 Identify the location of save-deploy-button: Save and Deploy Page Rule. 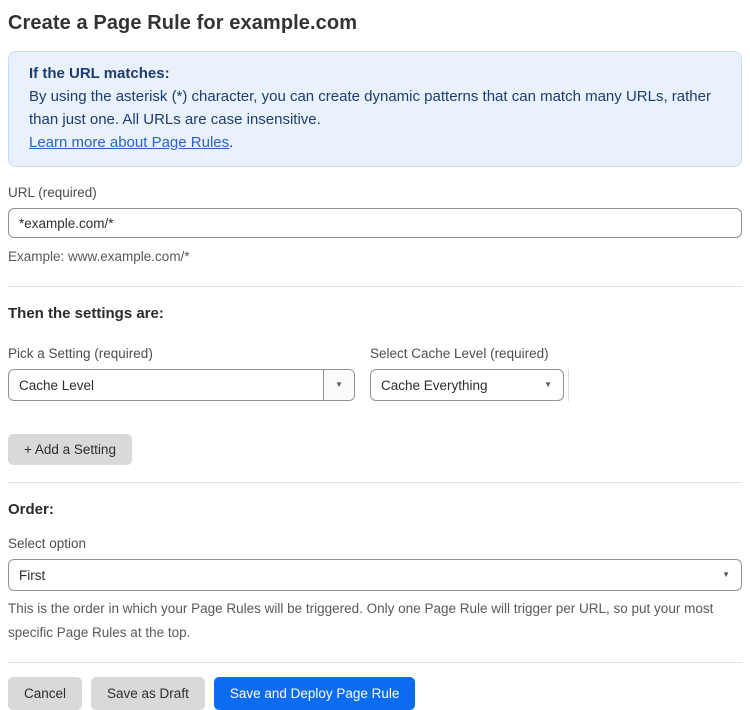
(314, 693).